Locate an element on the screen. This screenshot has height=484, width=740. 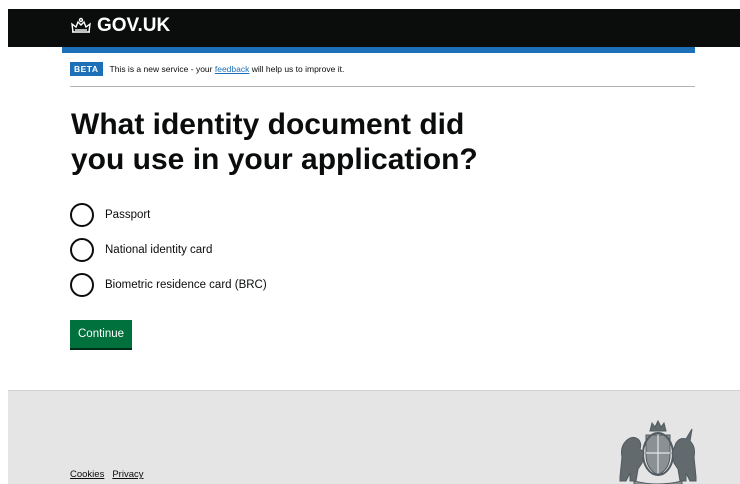
crown-icon is located at coordinates (81, 26).